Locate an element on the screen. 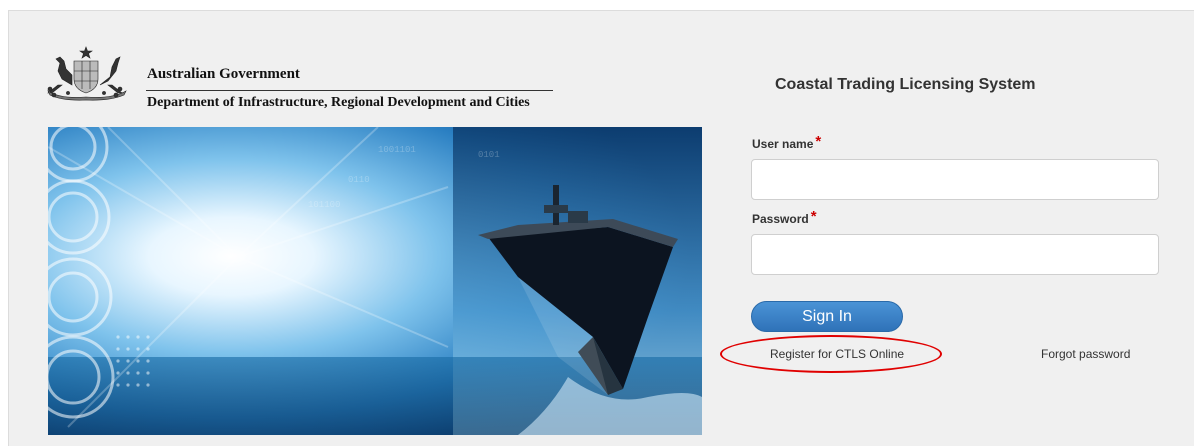 The height and width of the screenshot is (446, 1194). password-label-text: Password is located at coordinates (780, 219).